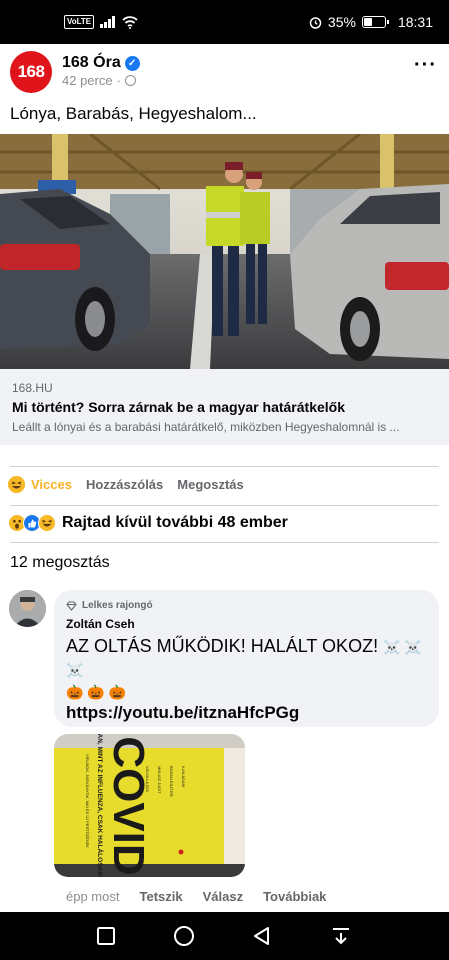  I want to click on hide-navbar-icon, so click(341, 936).